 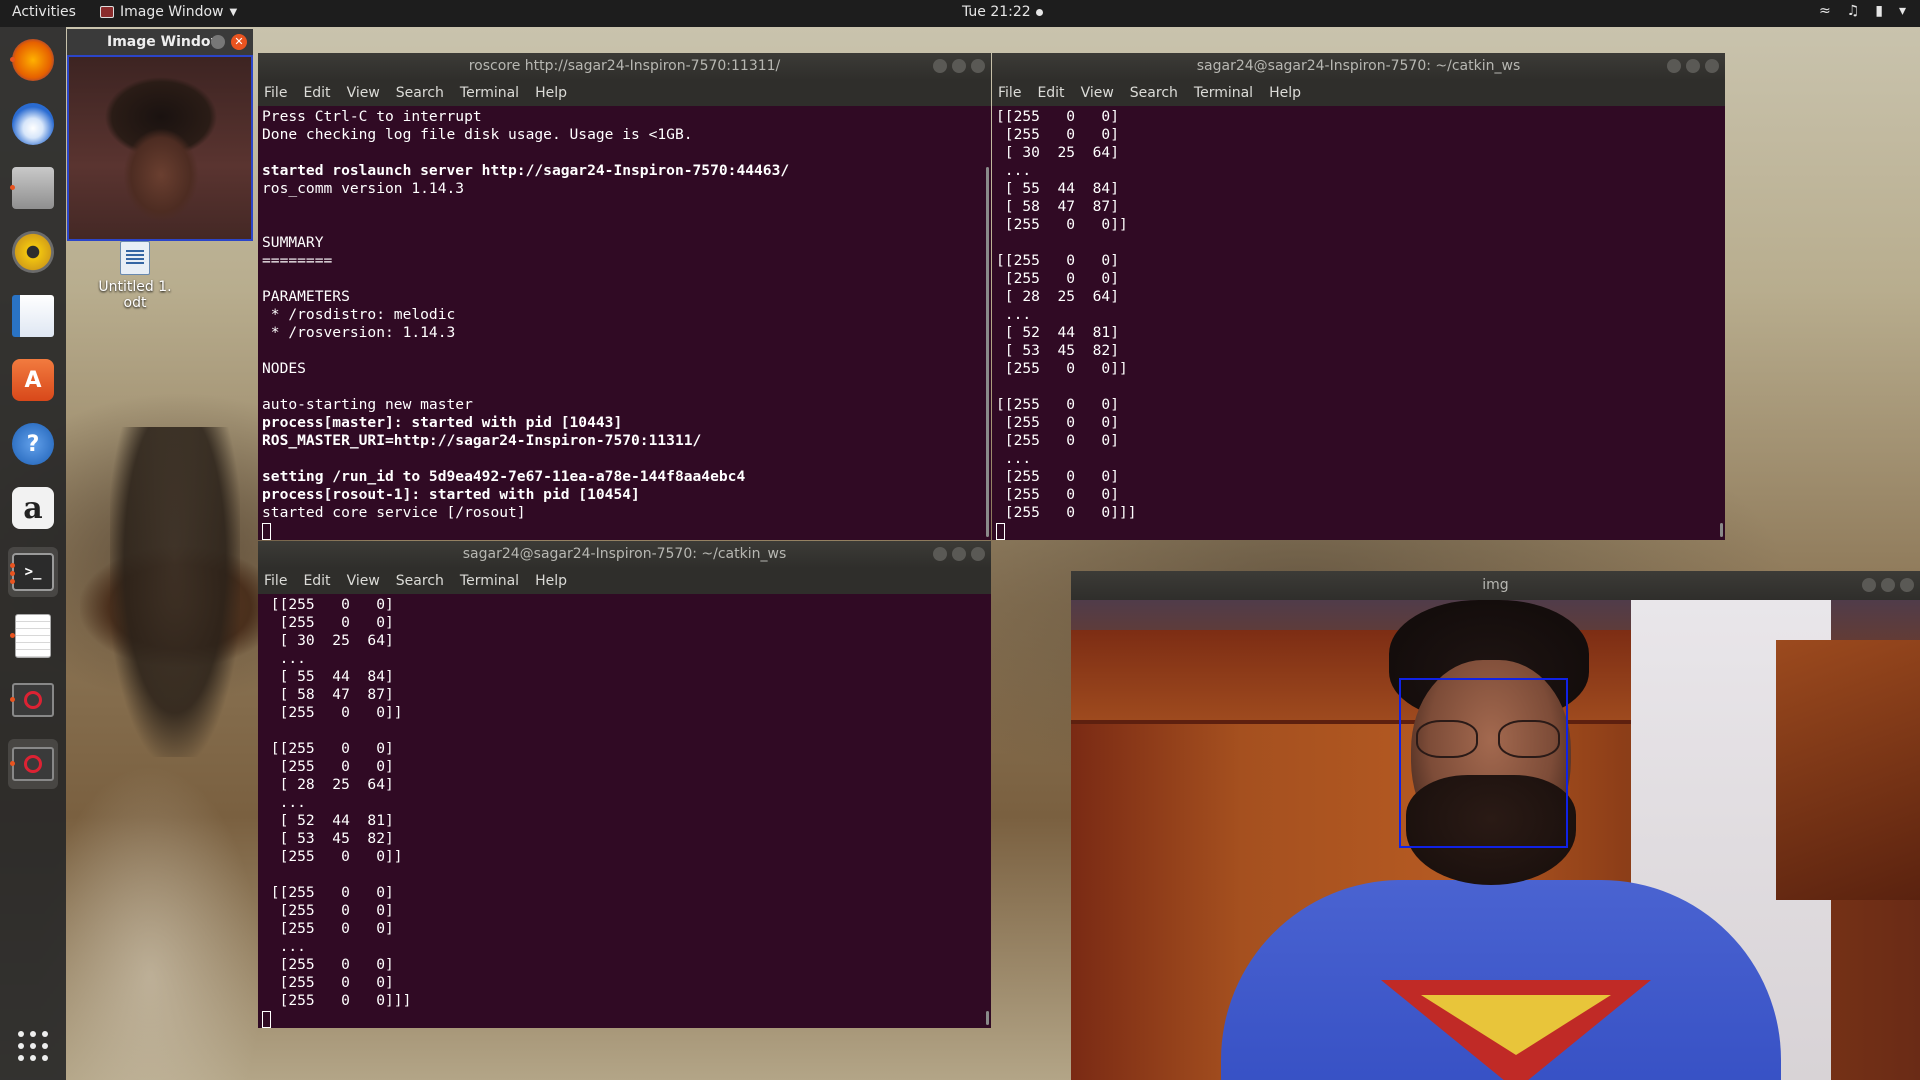 I want to click on terminal-line: SUMMARY, so click(x=293, y=242).